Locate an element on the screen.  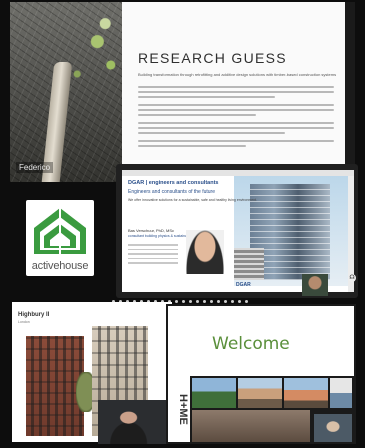
speaker-name: Bas Verschuur, PhD, MSc is located at coordinates (151, 230).